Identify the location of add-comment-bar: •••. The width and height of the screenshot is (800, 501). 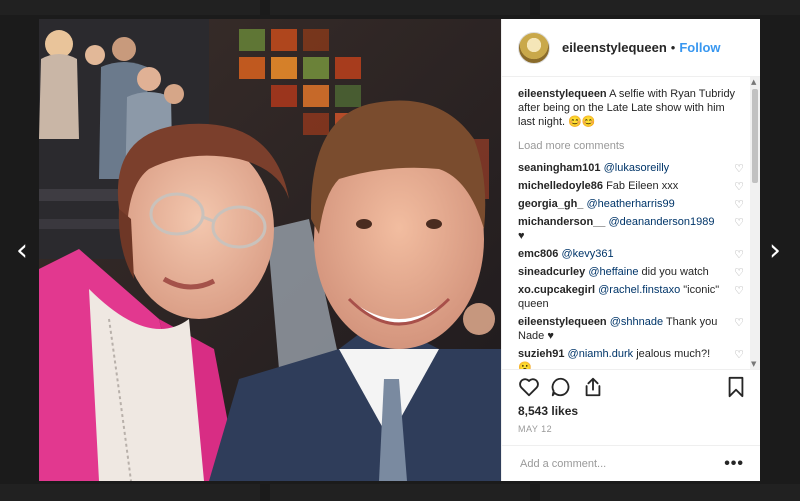
(631, 463).